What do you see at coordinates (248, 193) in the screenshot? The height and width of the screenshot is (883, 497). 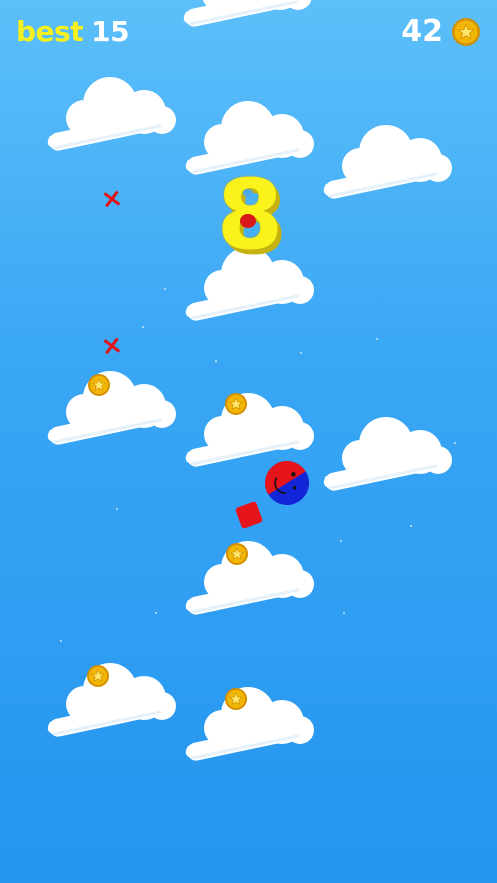 I see `score-eye-top` at bounding box center [248, 193].